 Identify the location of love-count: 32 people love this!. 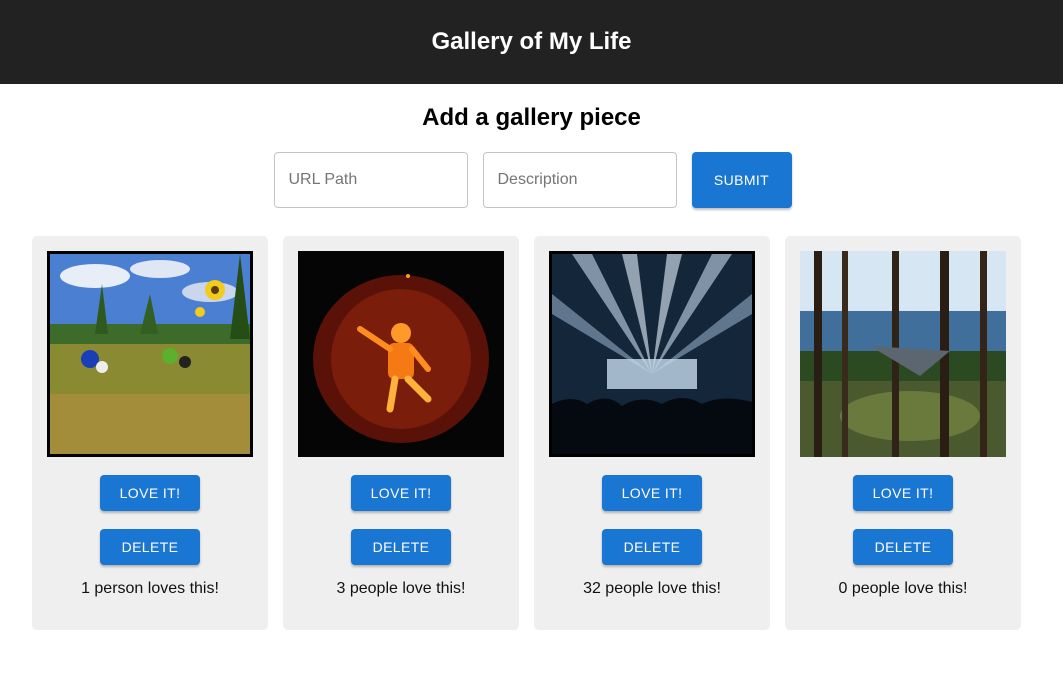
(652, 588).